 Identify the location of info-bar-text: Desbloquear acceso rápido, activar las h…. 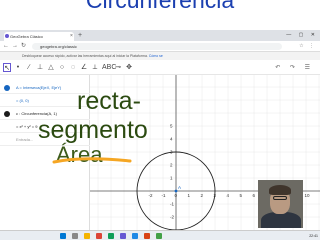
(85, 56).